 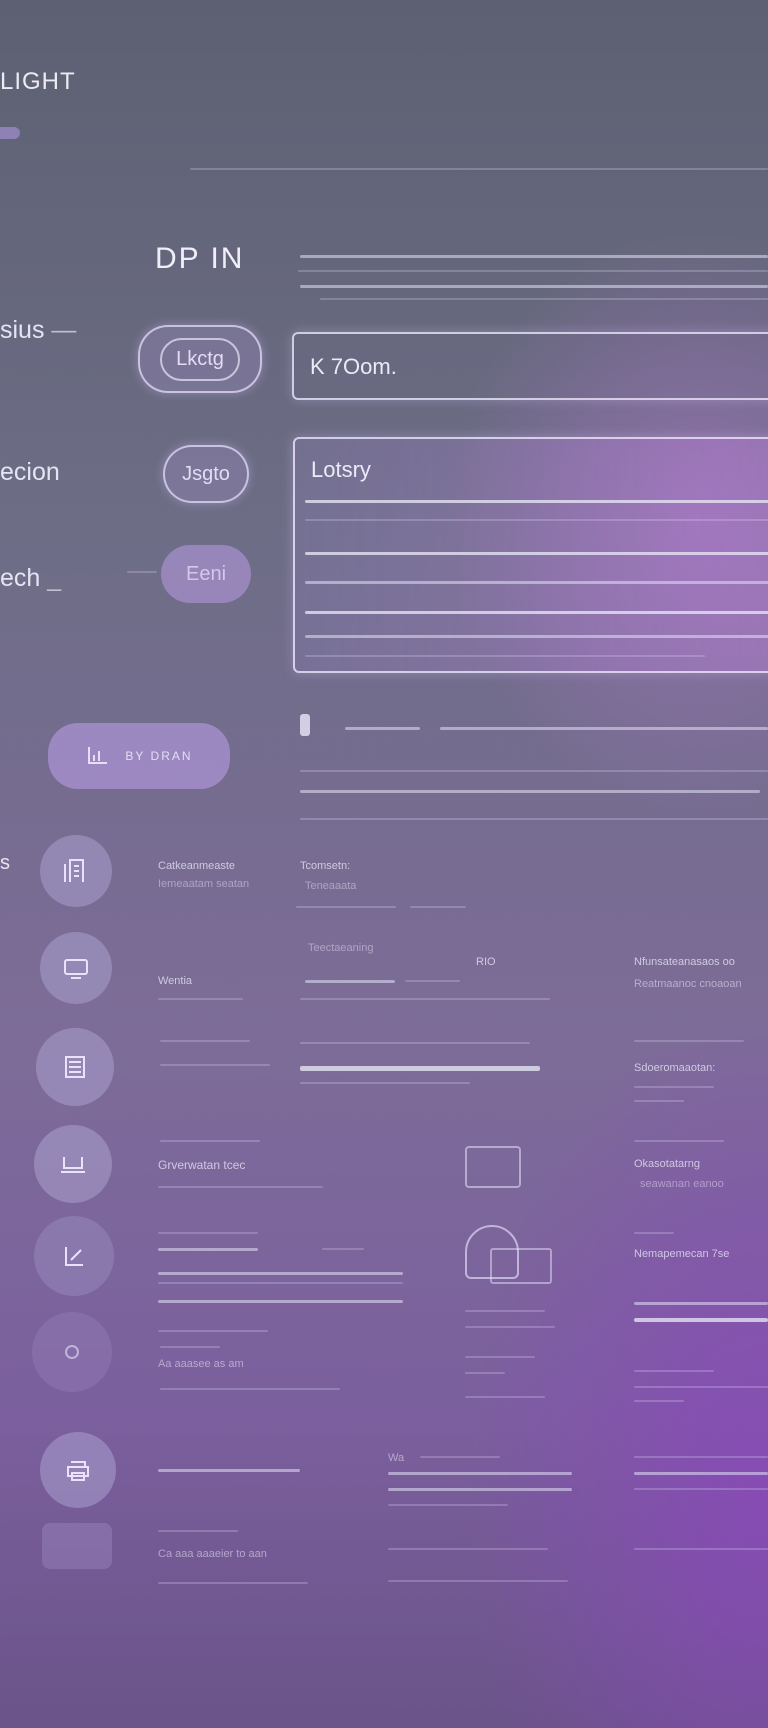 I want to click on printer-icon-button, so click(x=78, y=1470).